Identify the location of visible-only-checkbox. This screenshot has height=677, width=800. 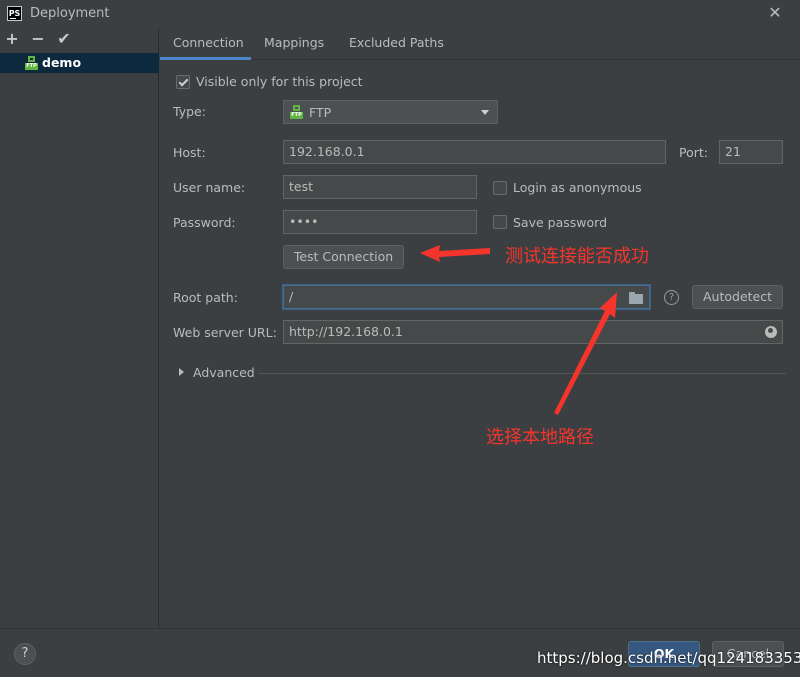
(183, 82).